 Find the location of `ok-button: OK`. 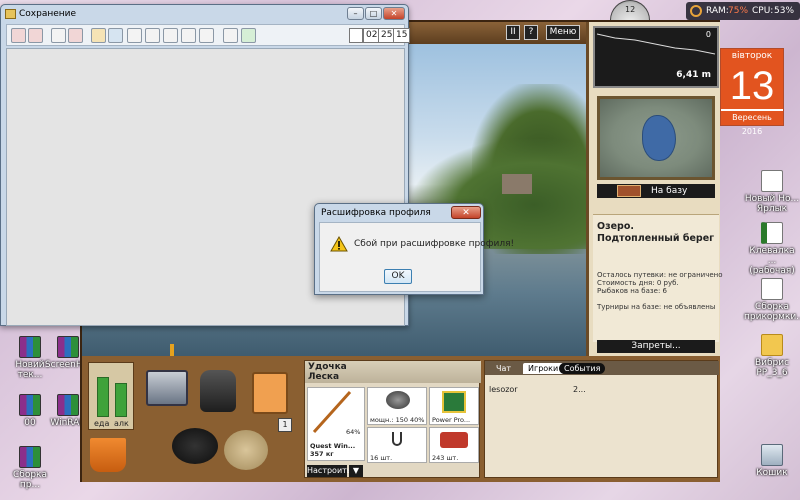

ok-button: OK is located at coordinates (398, 276).